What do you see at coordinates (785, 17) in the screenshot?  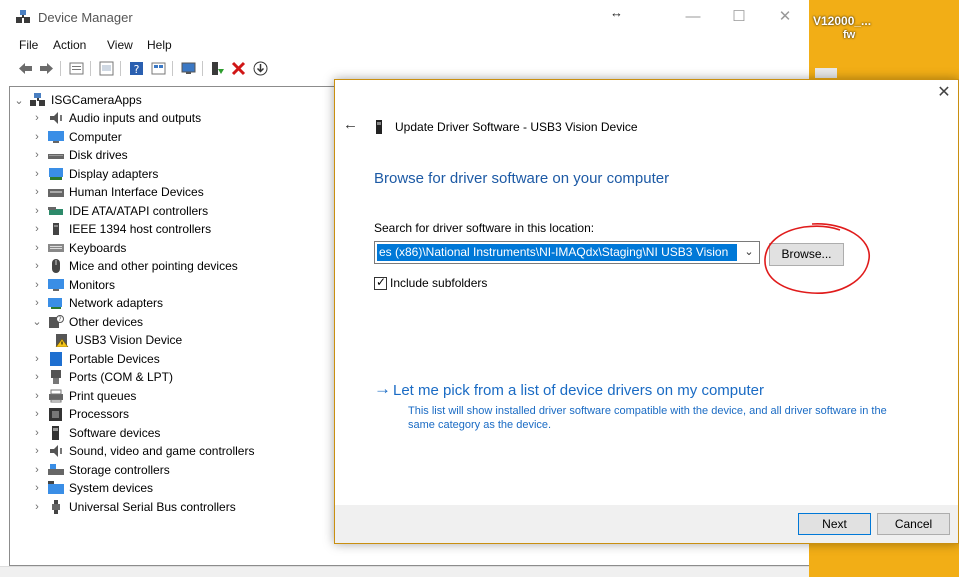 I see `close-button: ✕` at bounding box center [785, 17].